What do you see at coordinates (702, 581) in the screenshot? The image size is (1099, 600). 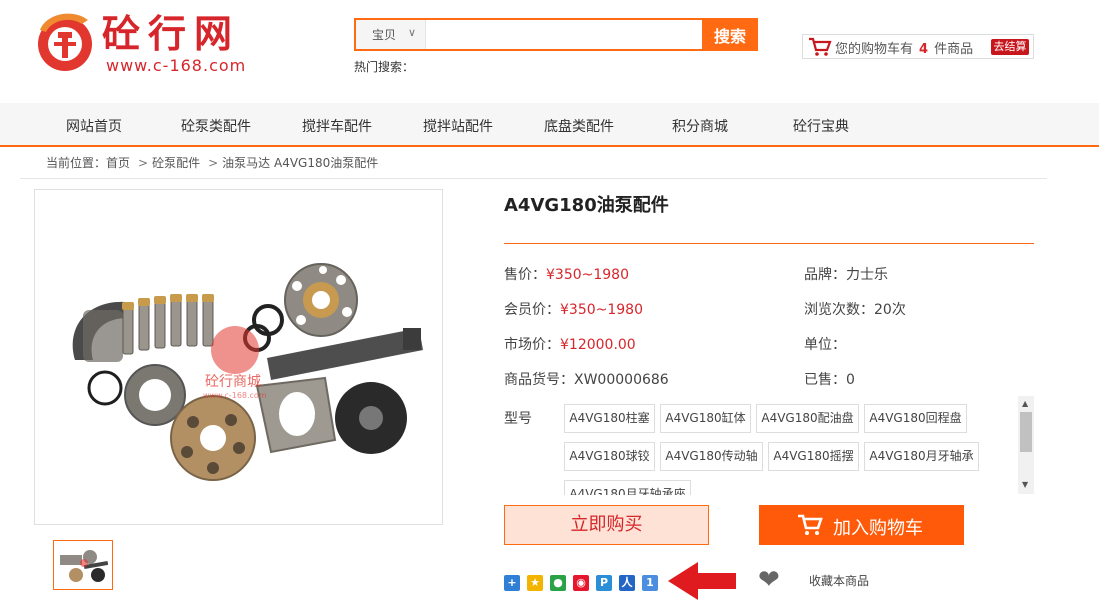 I see `arrow-left-icon` at bounding box center [702, 581].